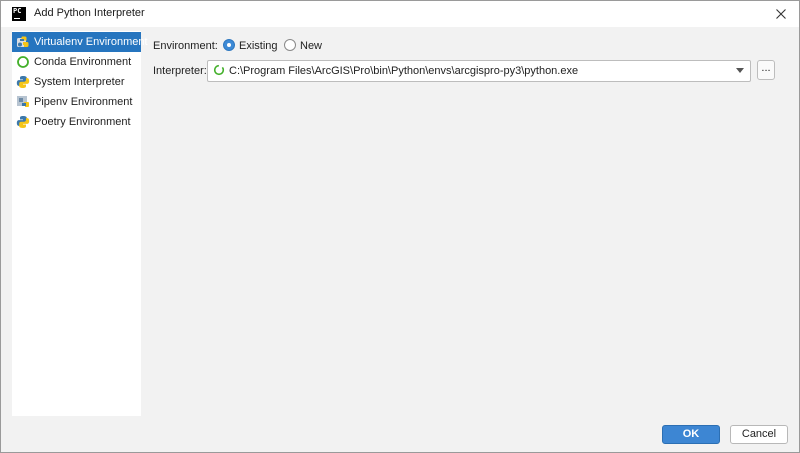 The height and width of the screenshot is (453, 800). I want to click on close-button, so click(781, 14).